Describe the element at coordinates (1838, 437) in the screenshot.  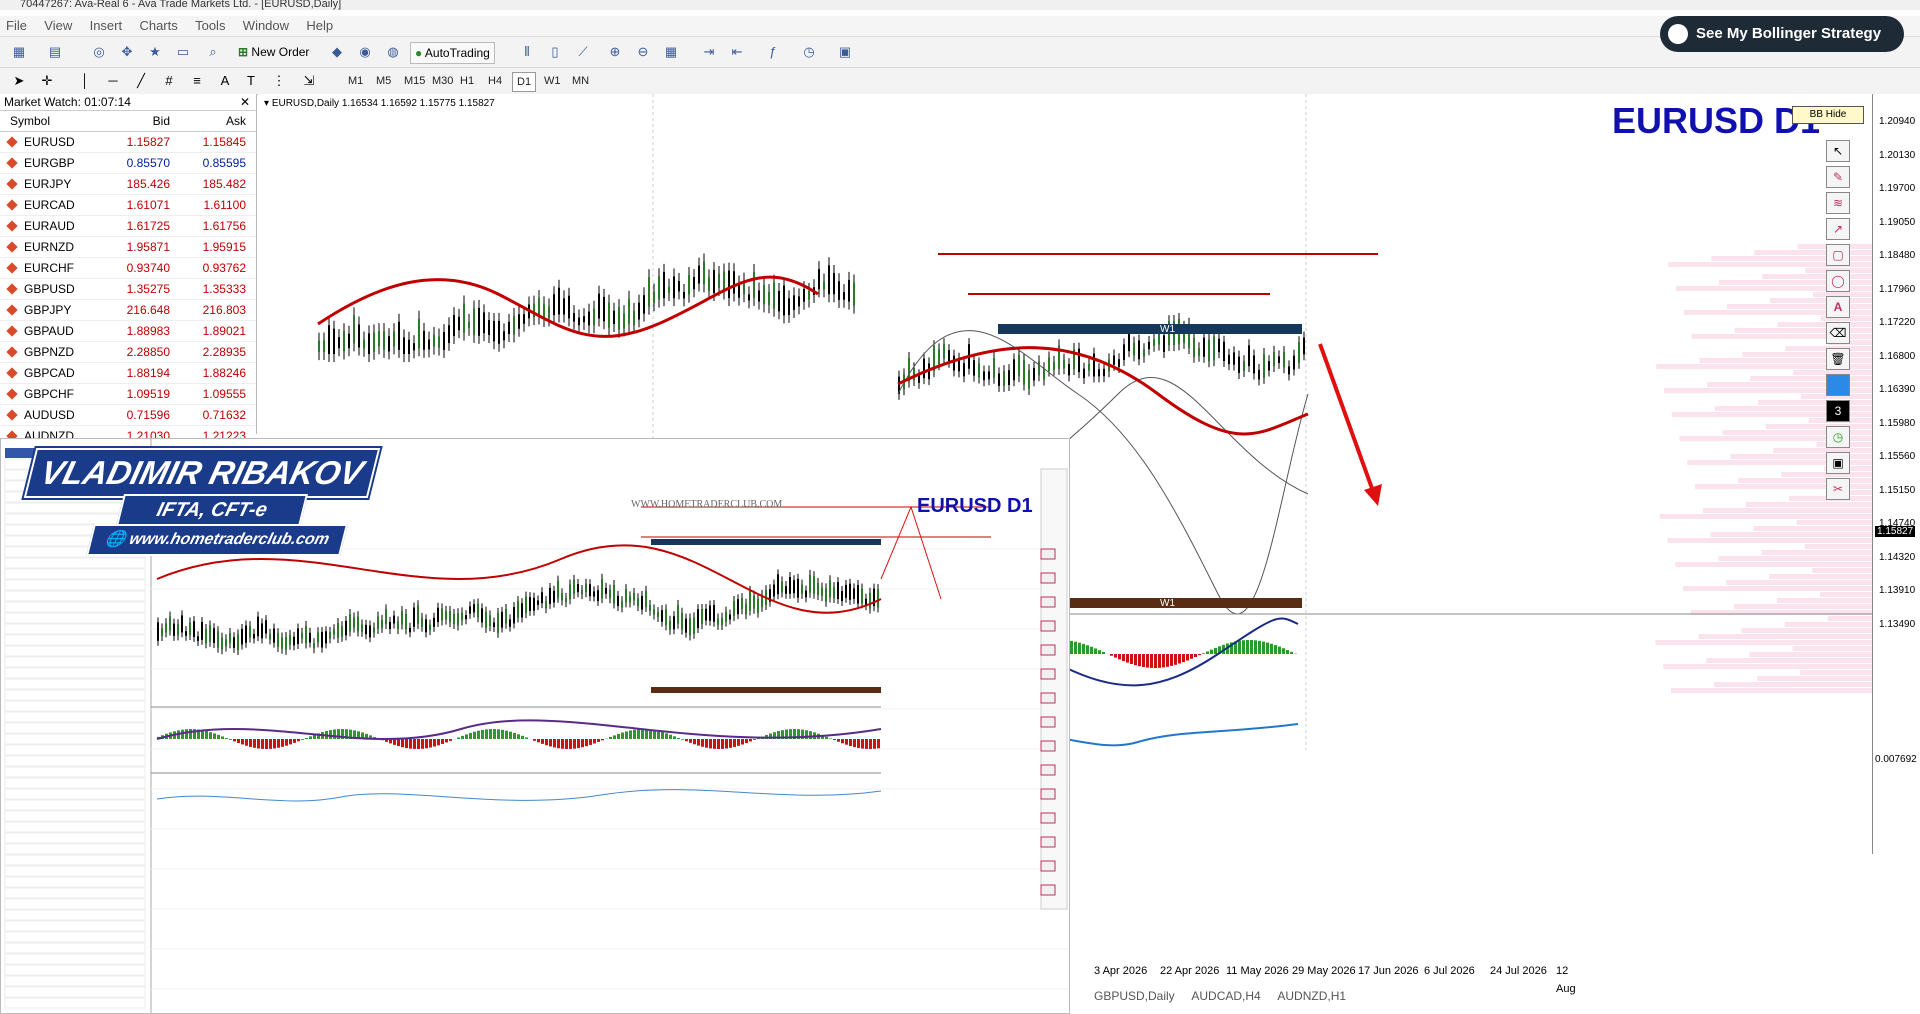
I see `clock-tool-icon: ◷` at that location.